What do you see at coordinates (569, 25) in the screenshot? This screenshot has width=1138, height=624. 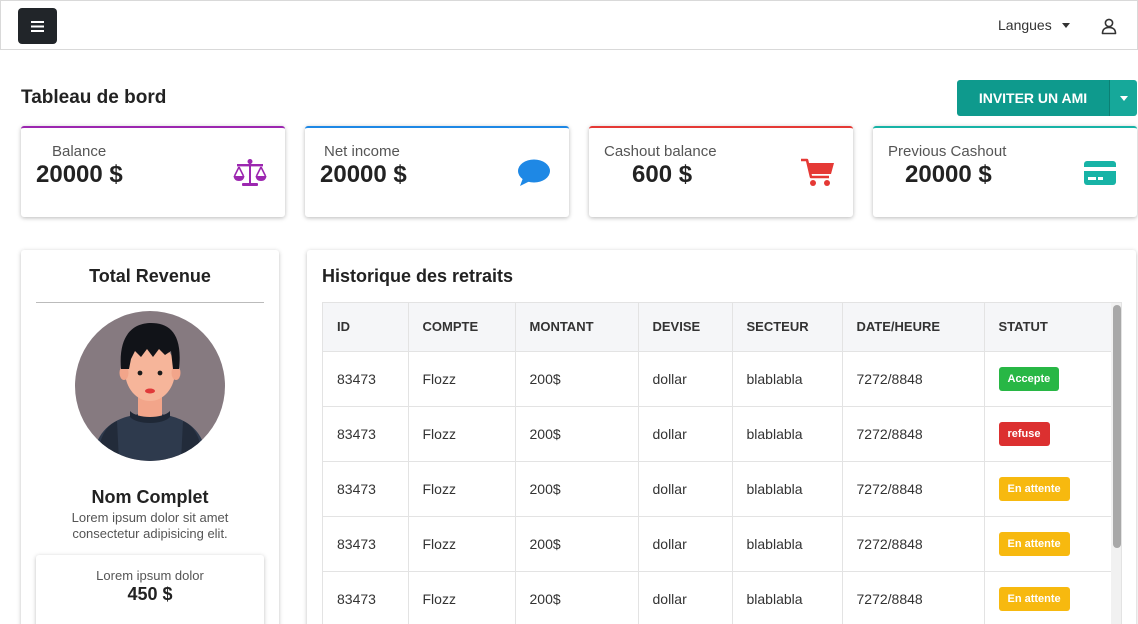 I see `top-navbar: Langues` at bounding box center [569, 25].